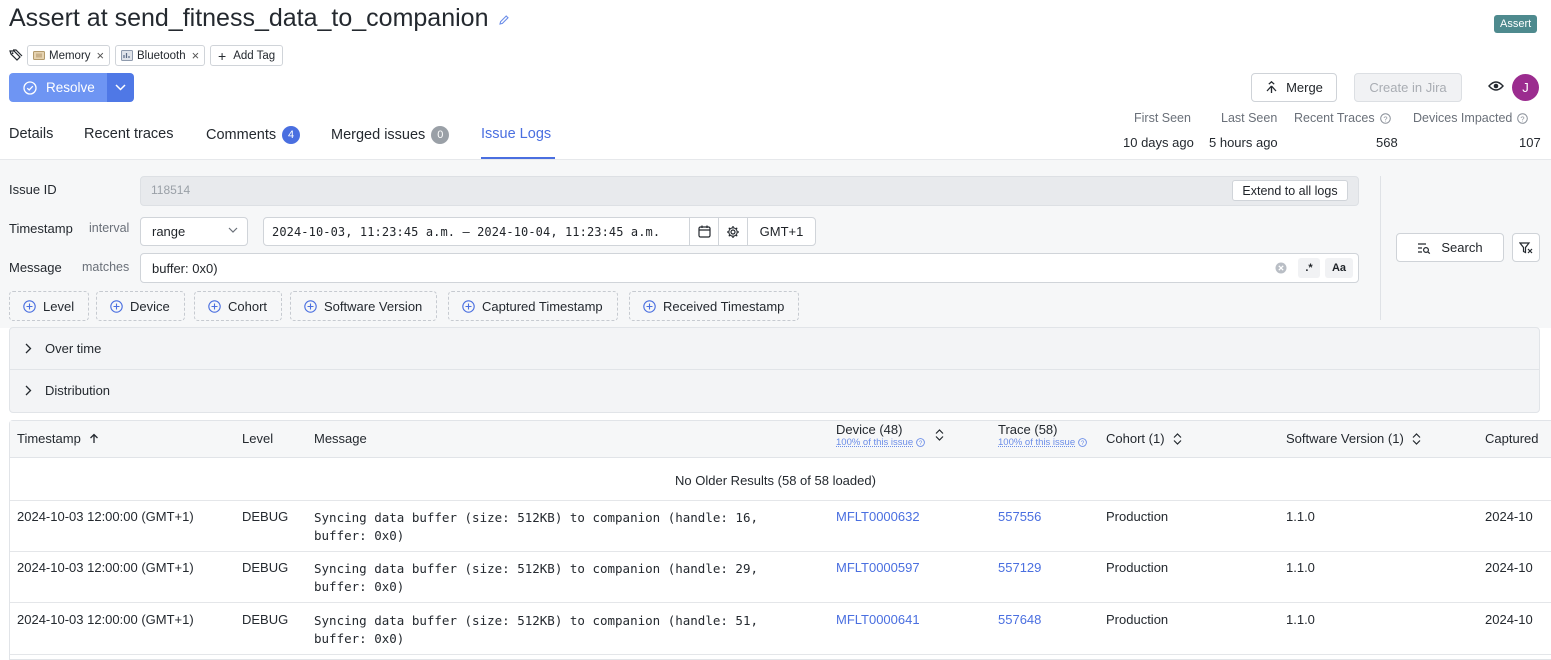 This screenshot has height=660, width=1551. I want to click on eye-icon, so click(1496, 86).